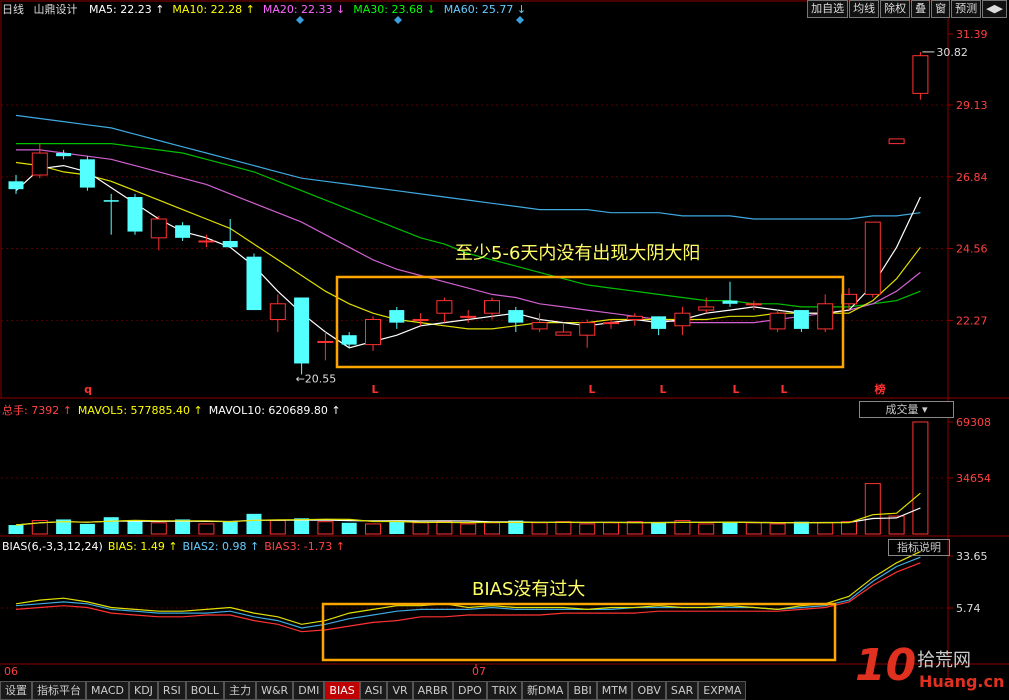 The width and height of the screenshot is (1009, 700). What do you see at coordinates (880, 389) in the screenshot?
I see `signal-marker: 榜` at bounding box center [880, 389].